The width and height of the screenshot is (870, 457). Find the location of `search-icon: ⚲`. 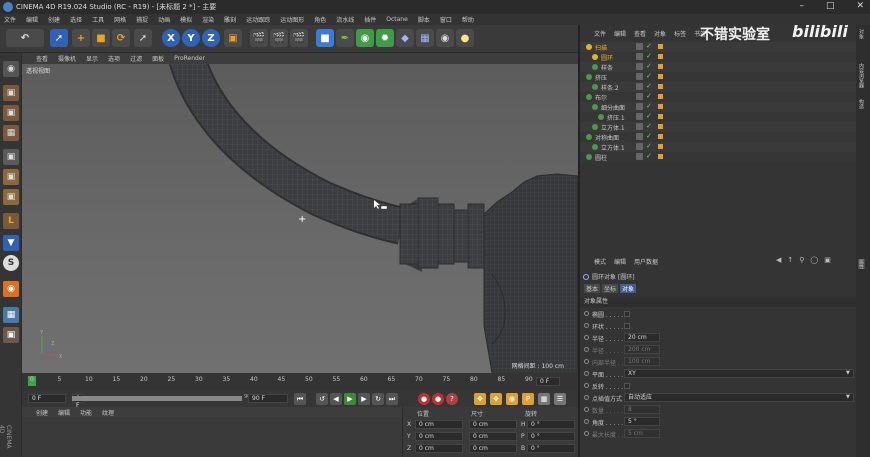

search-icon: ⚲ is located at coordinates (801, 260).